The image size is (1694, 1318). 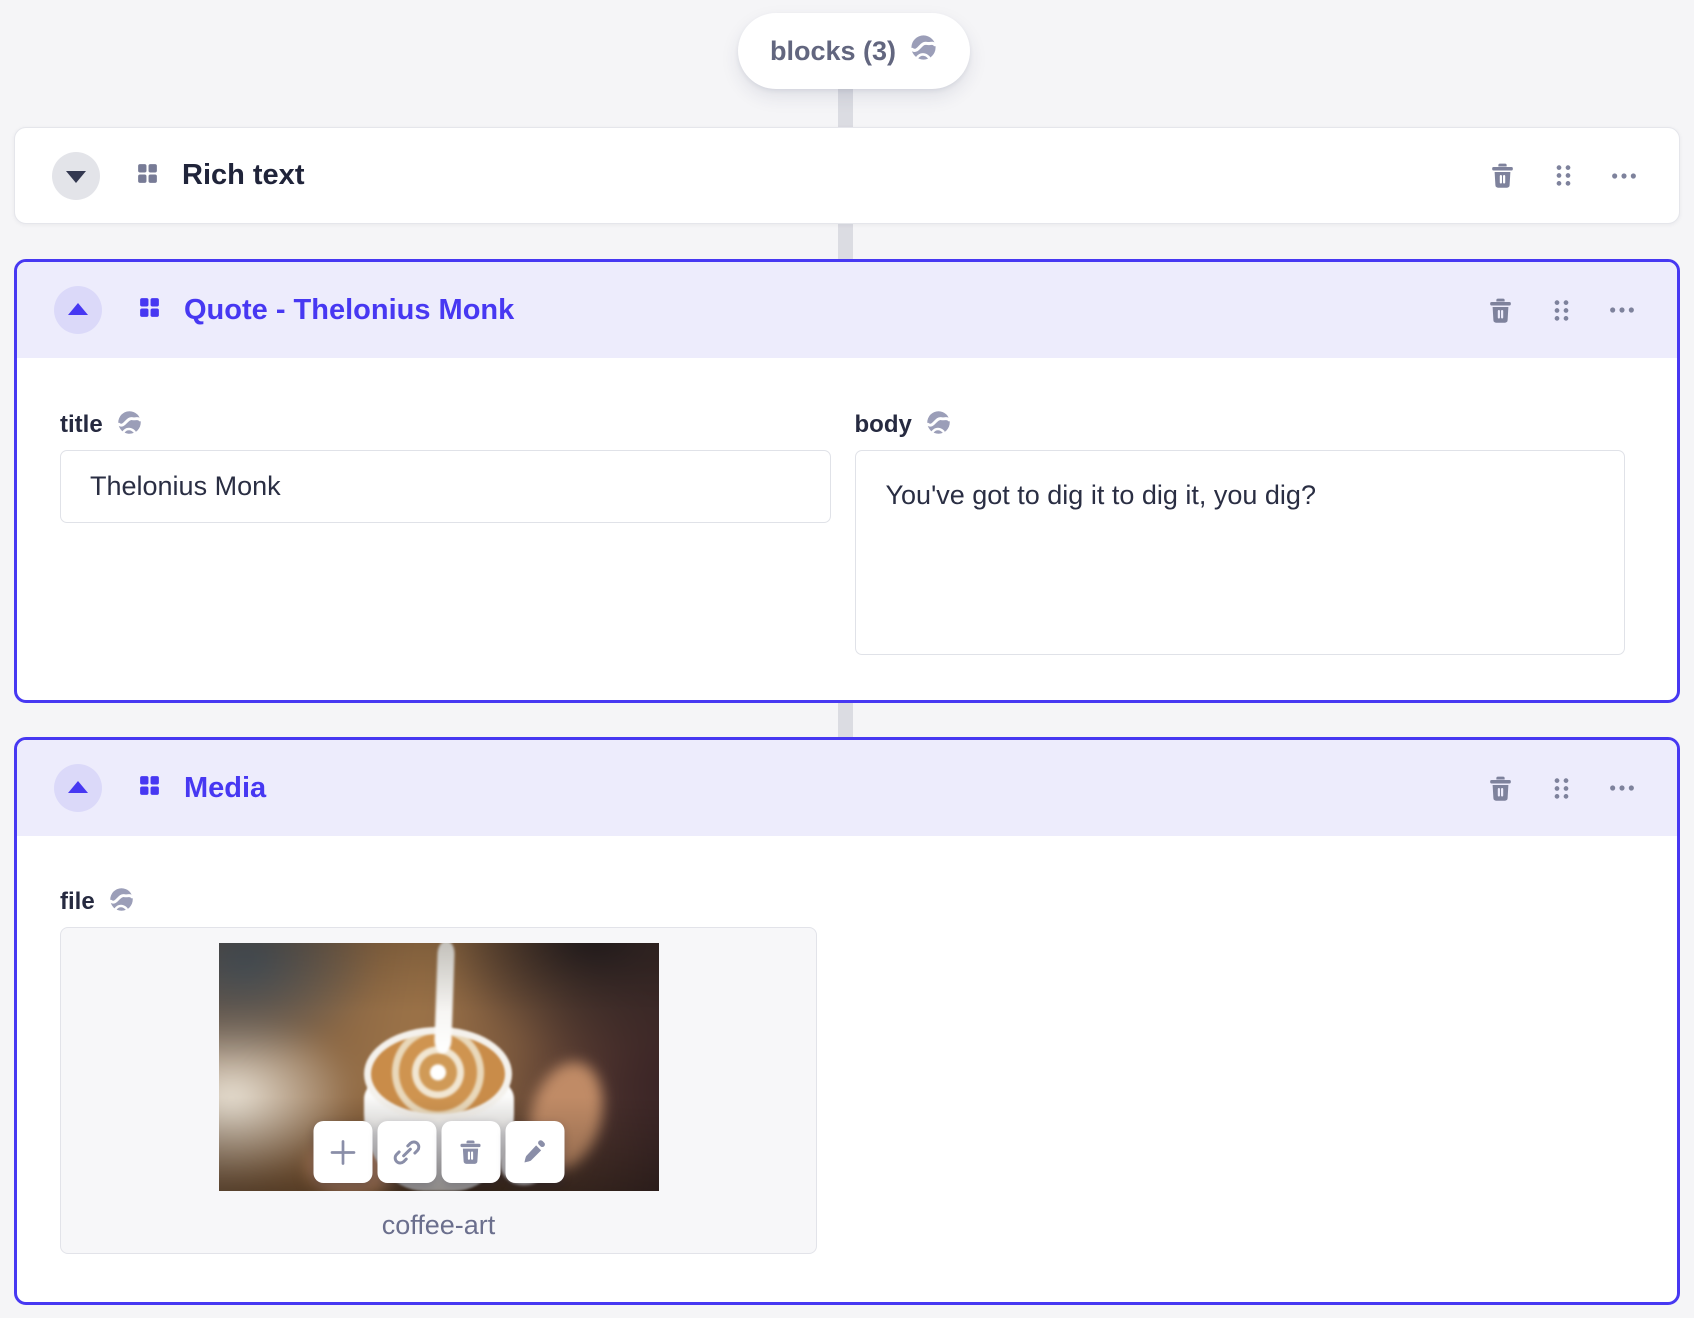 What do you see at coordinates (243, 175) in the screenshot?
I see `block-title: Rich text` at bounding box center [243, 175].